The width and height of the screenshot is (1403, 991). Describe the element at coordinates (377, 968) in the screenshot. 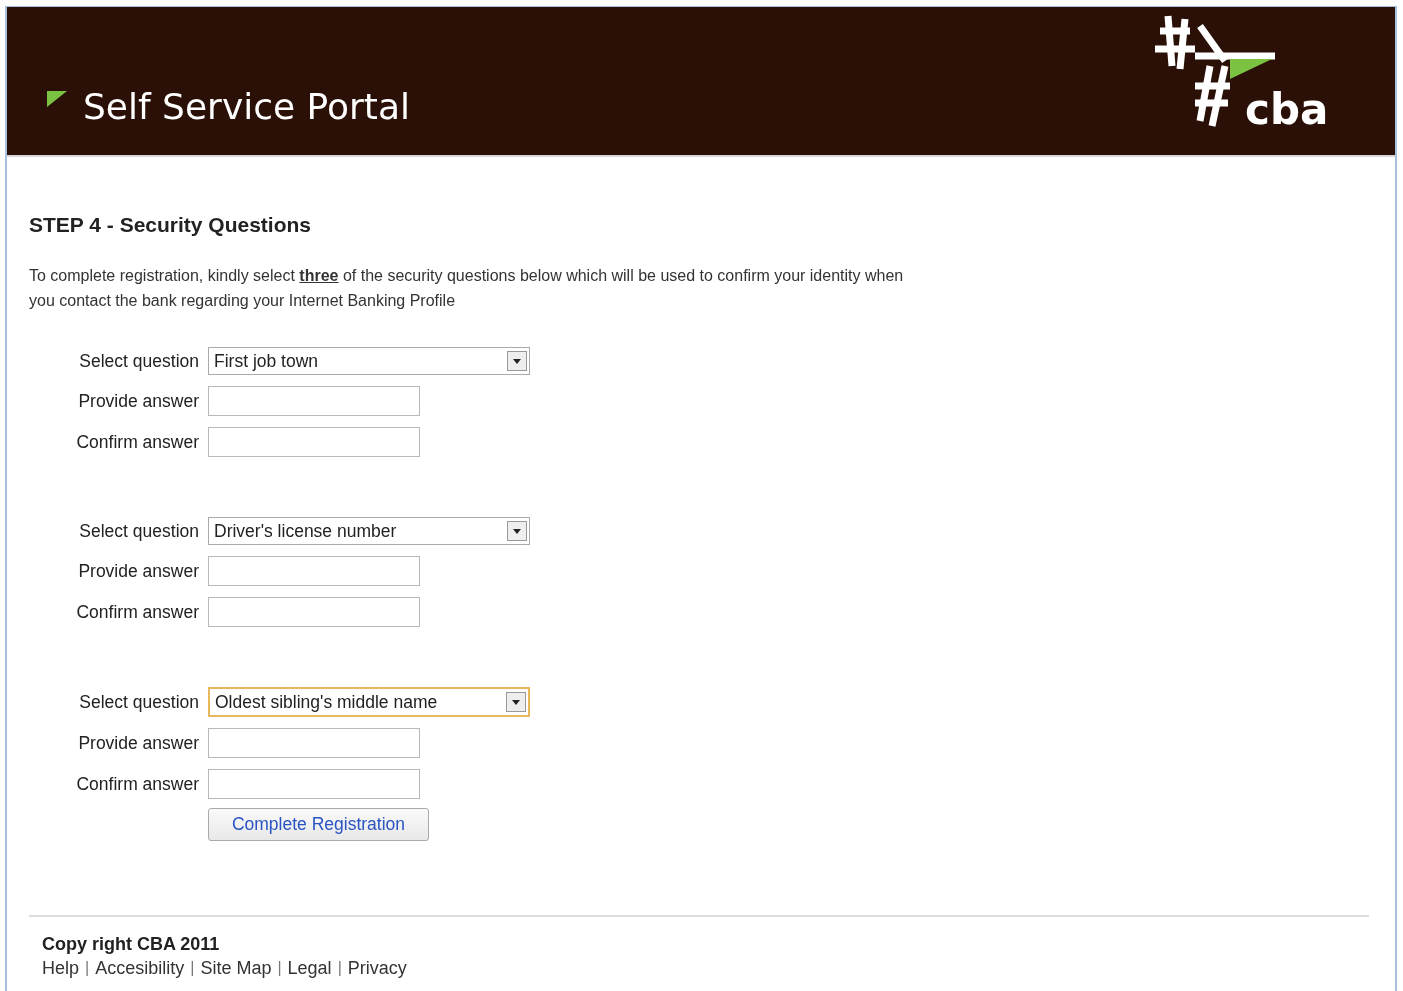

I see `footer-link: Privacy` at that location.